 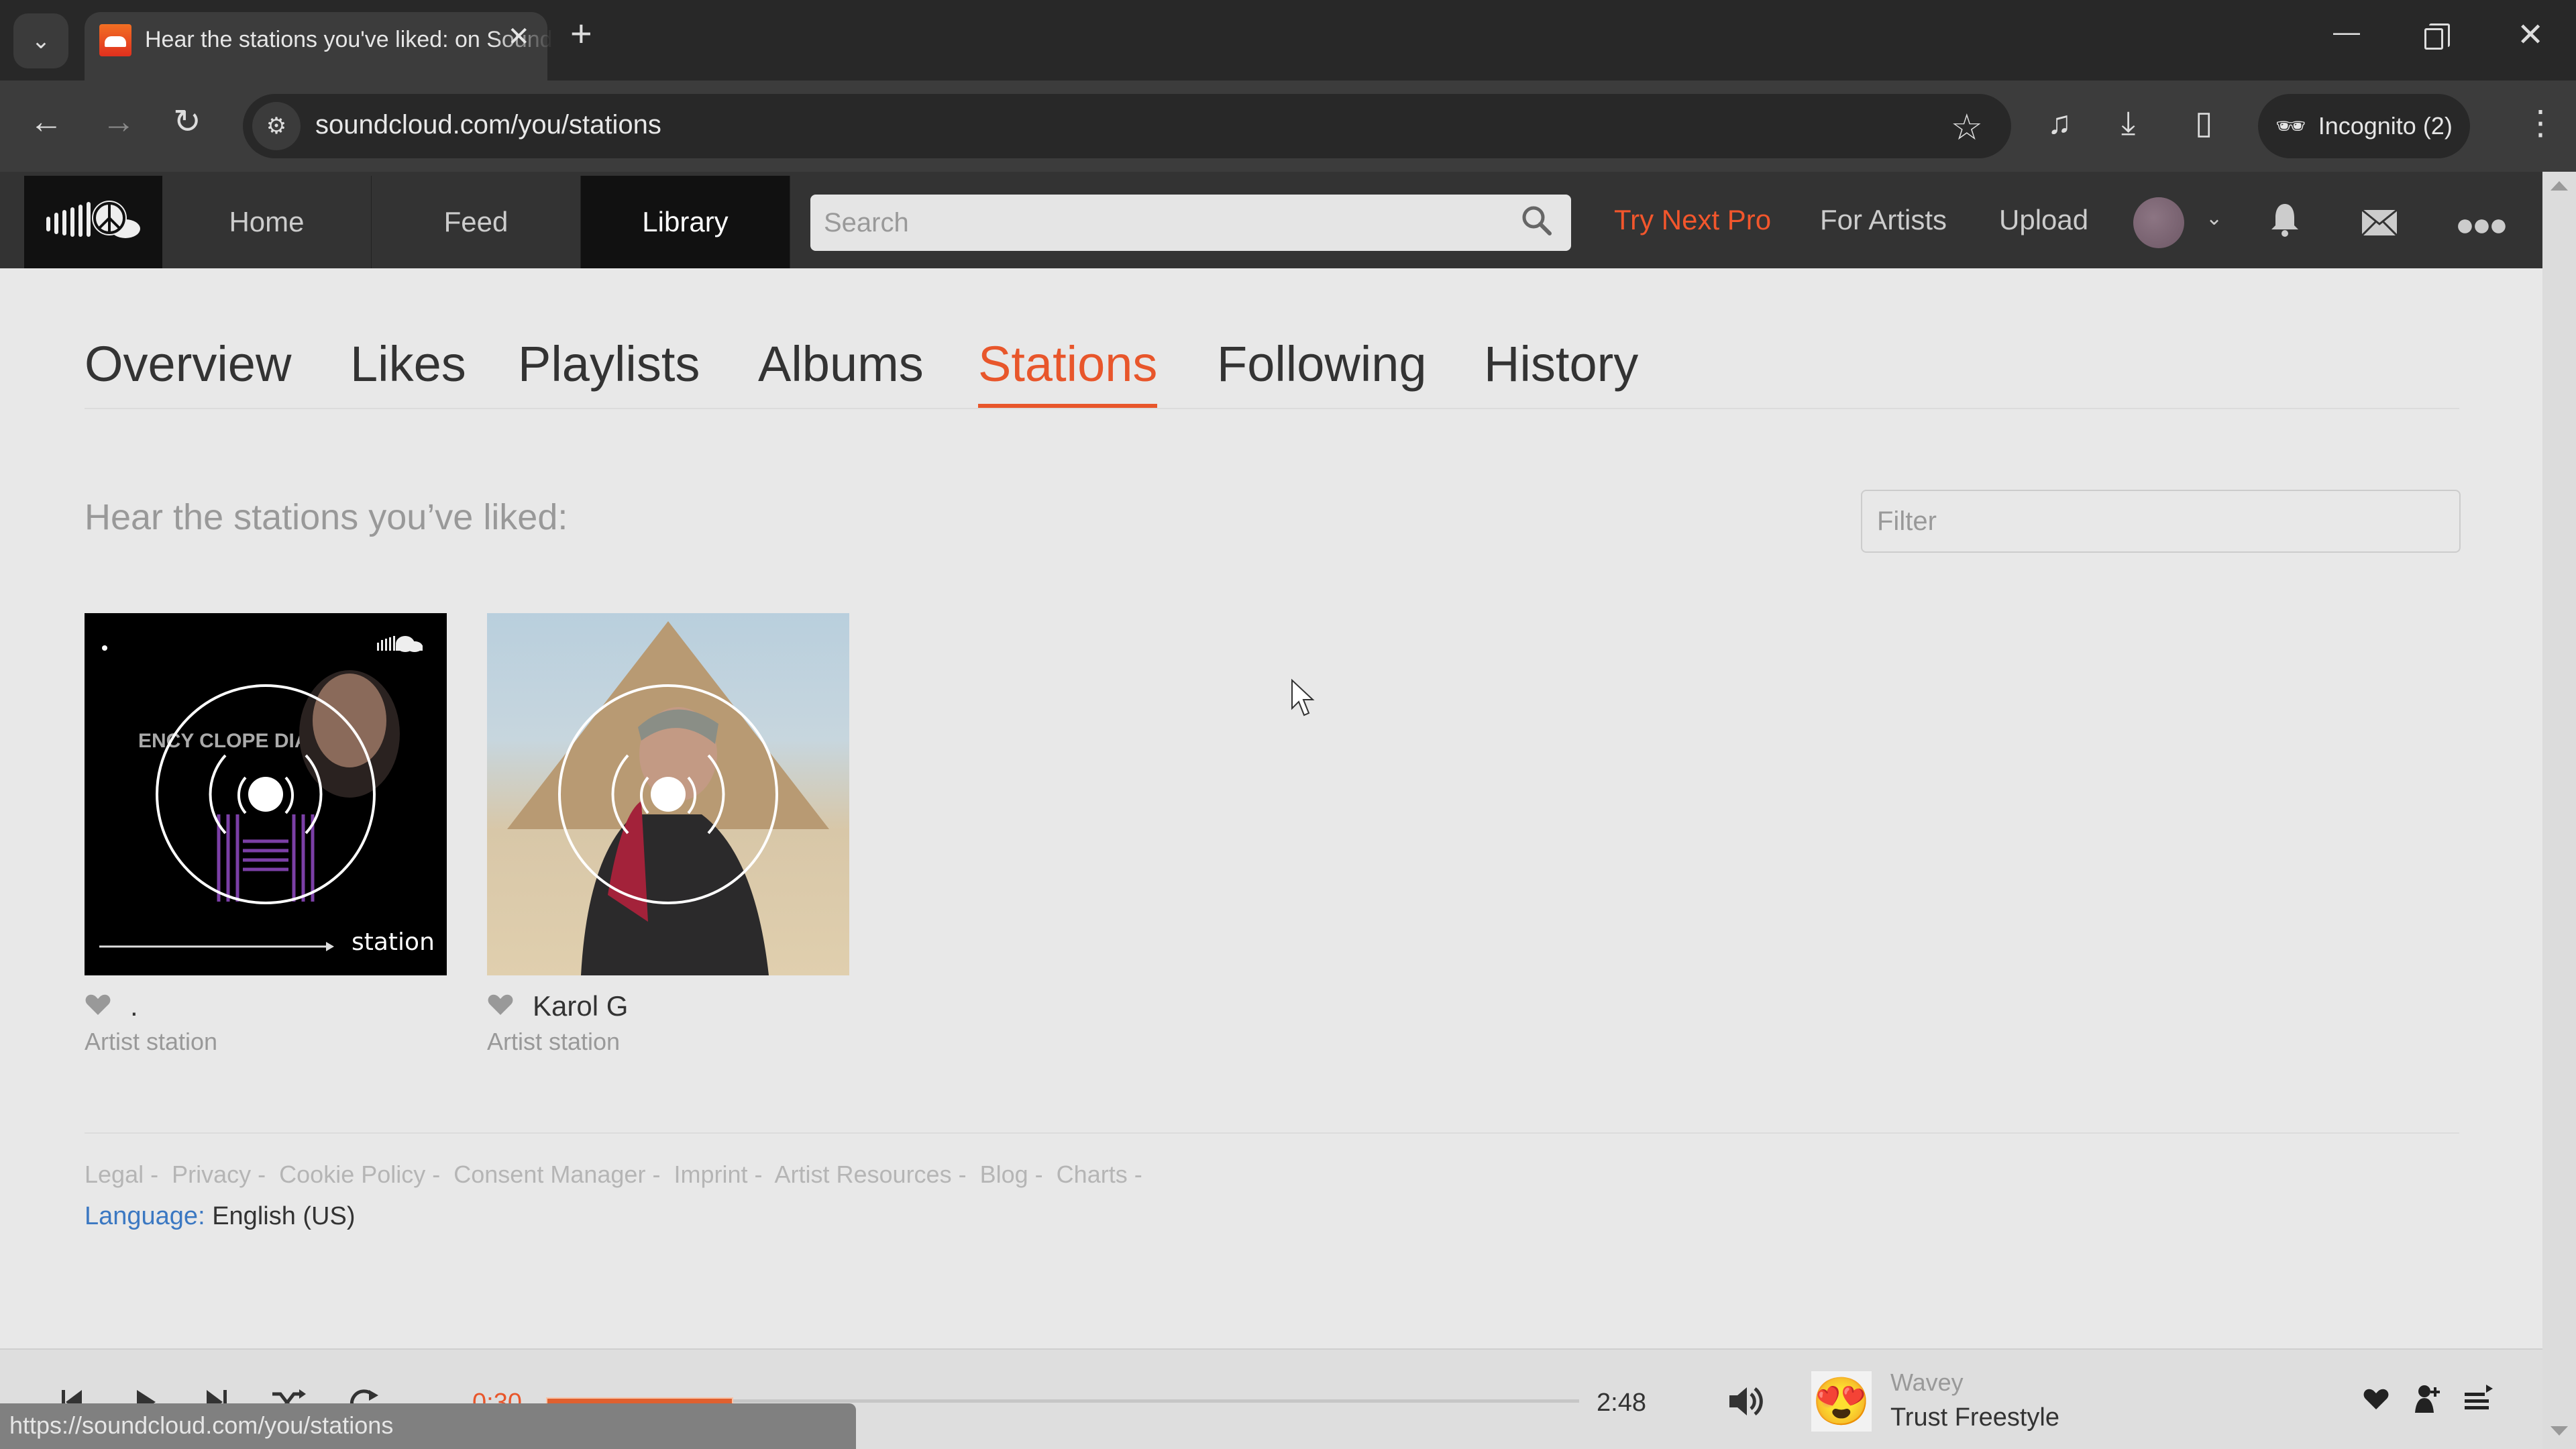 What do you see at coordinates (581, 33) in the screenshot?
I see `new-tab-button: +` at bounding box center [581, 33].